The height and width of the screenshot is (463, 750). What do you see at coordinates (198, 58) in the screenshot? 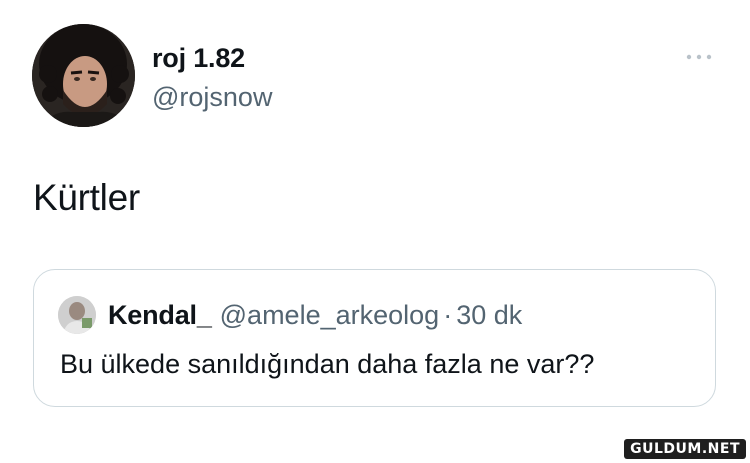
I see `author-display-name: roj 1.82` at bounding box center [198, 58].